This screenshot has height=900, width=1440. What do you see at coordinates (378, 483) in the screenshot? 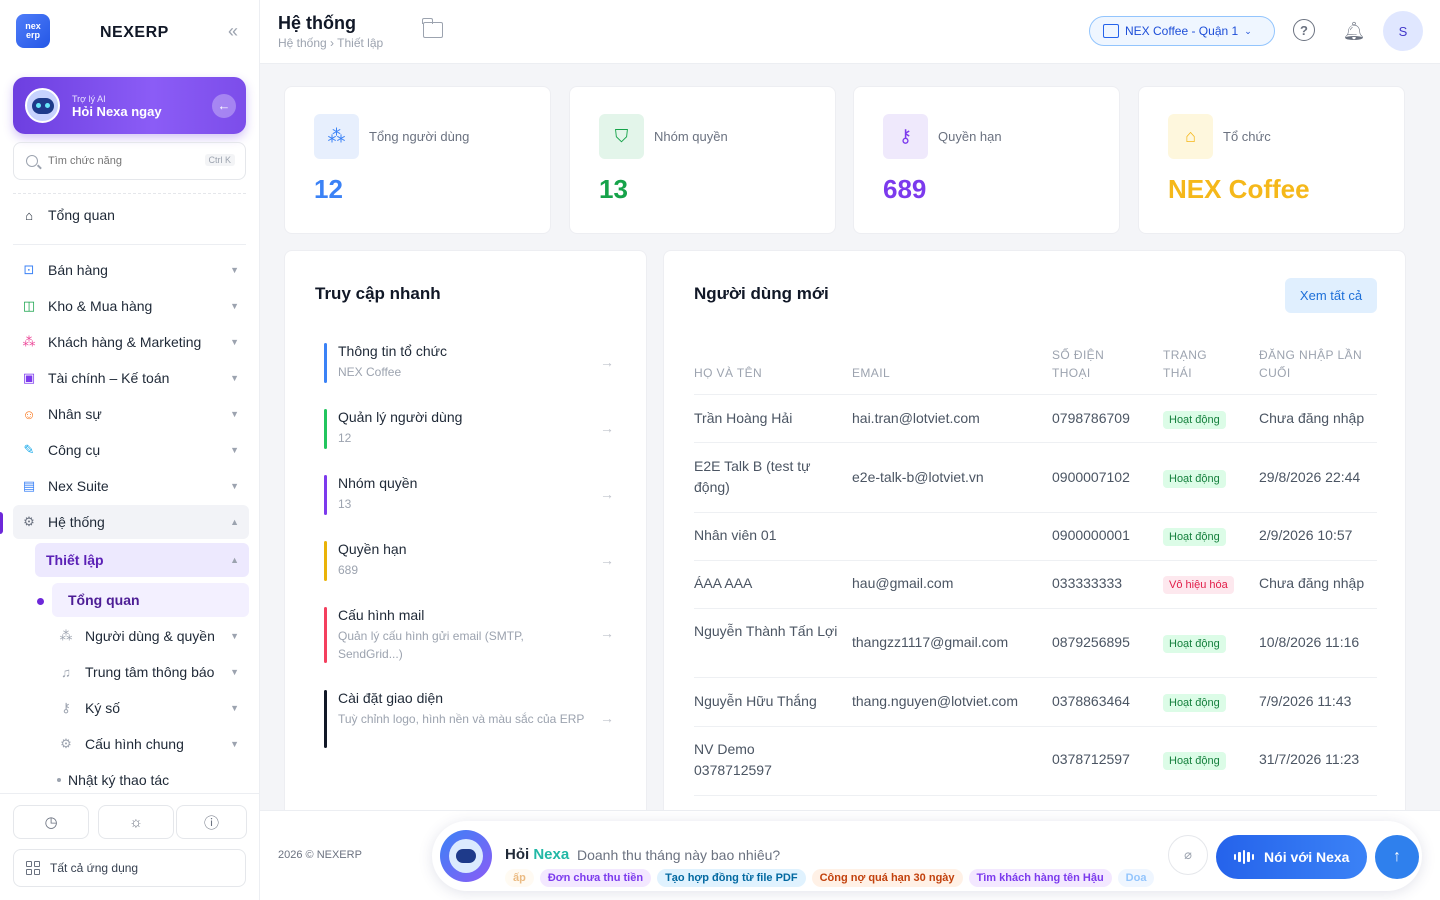
I see `quick-item-title: Nhóm quyền` at bounding box center [378, 483].